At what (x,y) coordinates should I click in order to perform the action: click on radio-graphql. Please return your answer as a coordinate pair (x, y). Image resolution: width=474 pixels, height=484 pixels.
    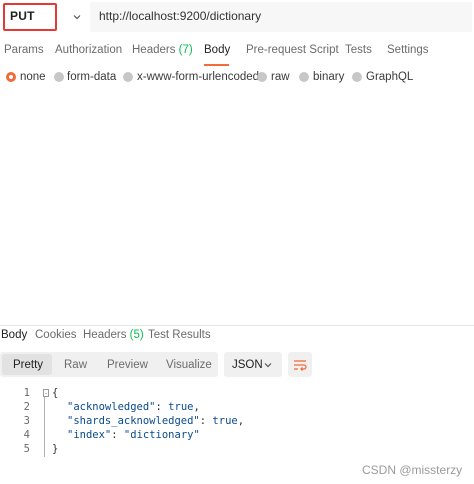
    Looking at the image, I should click on (357, 77).